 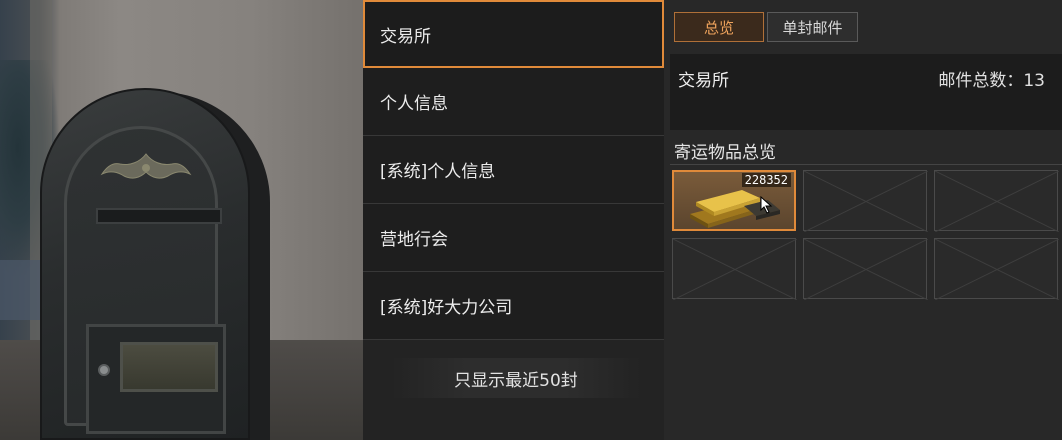 I want to click on mail-list-item-camp-guild: 营地行会, so click(x=513, y=238).